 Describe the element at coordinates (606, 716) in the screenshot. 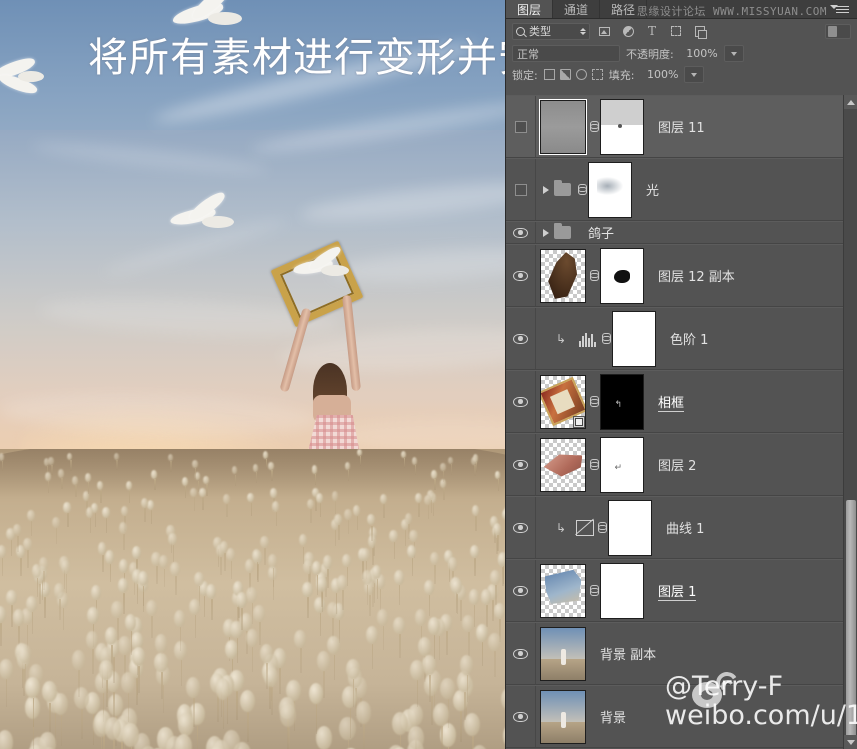

I see `layer-name: 背景` at that location.